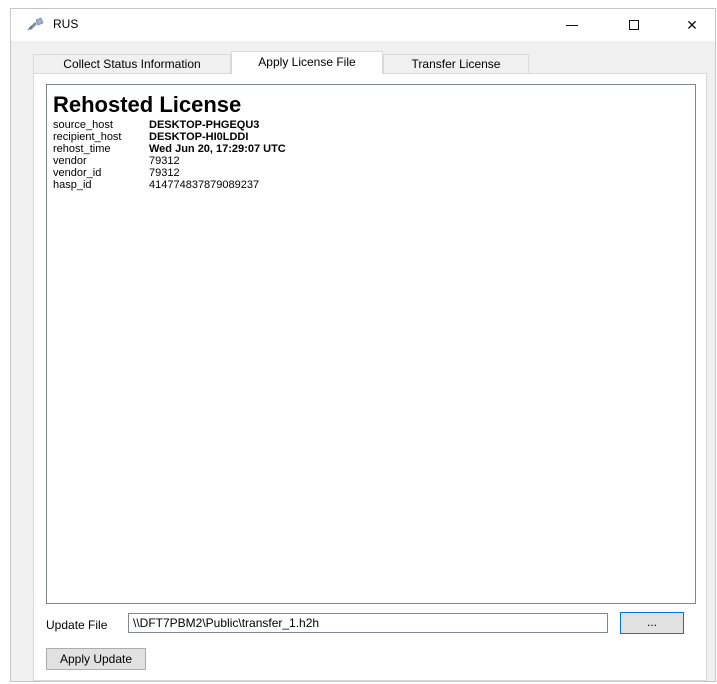 The image size is (717, 684). I want to click on info-row: vendor_id 79312, so click(371, 173).